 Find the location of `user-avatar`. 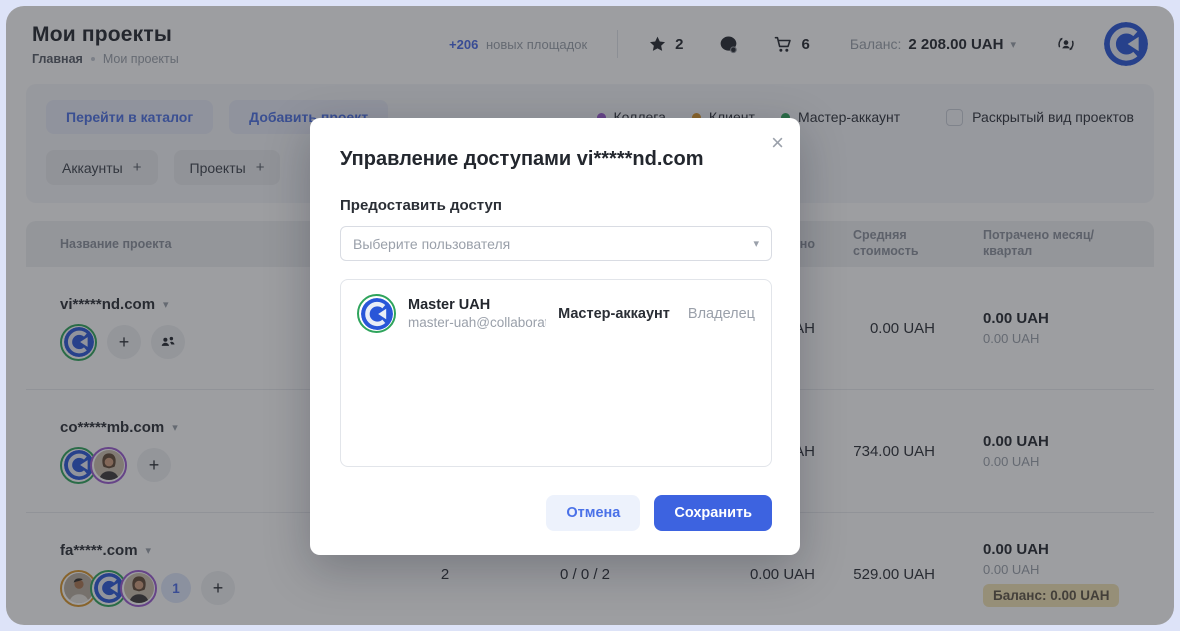

user-avatar is located at coordinates (376, 313).